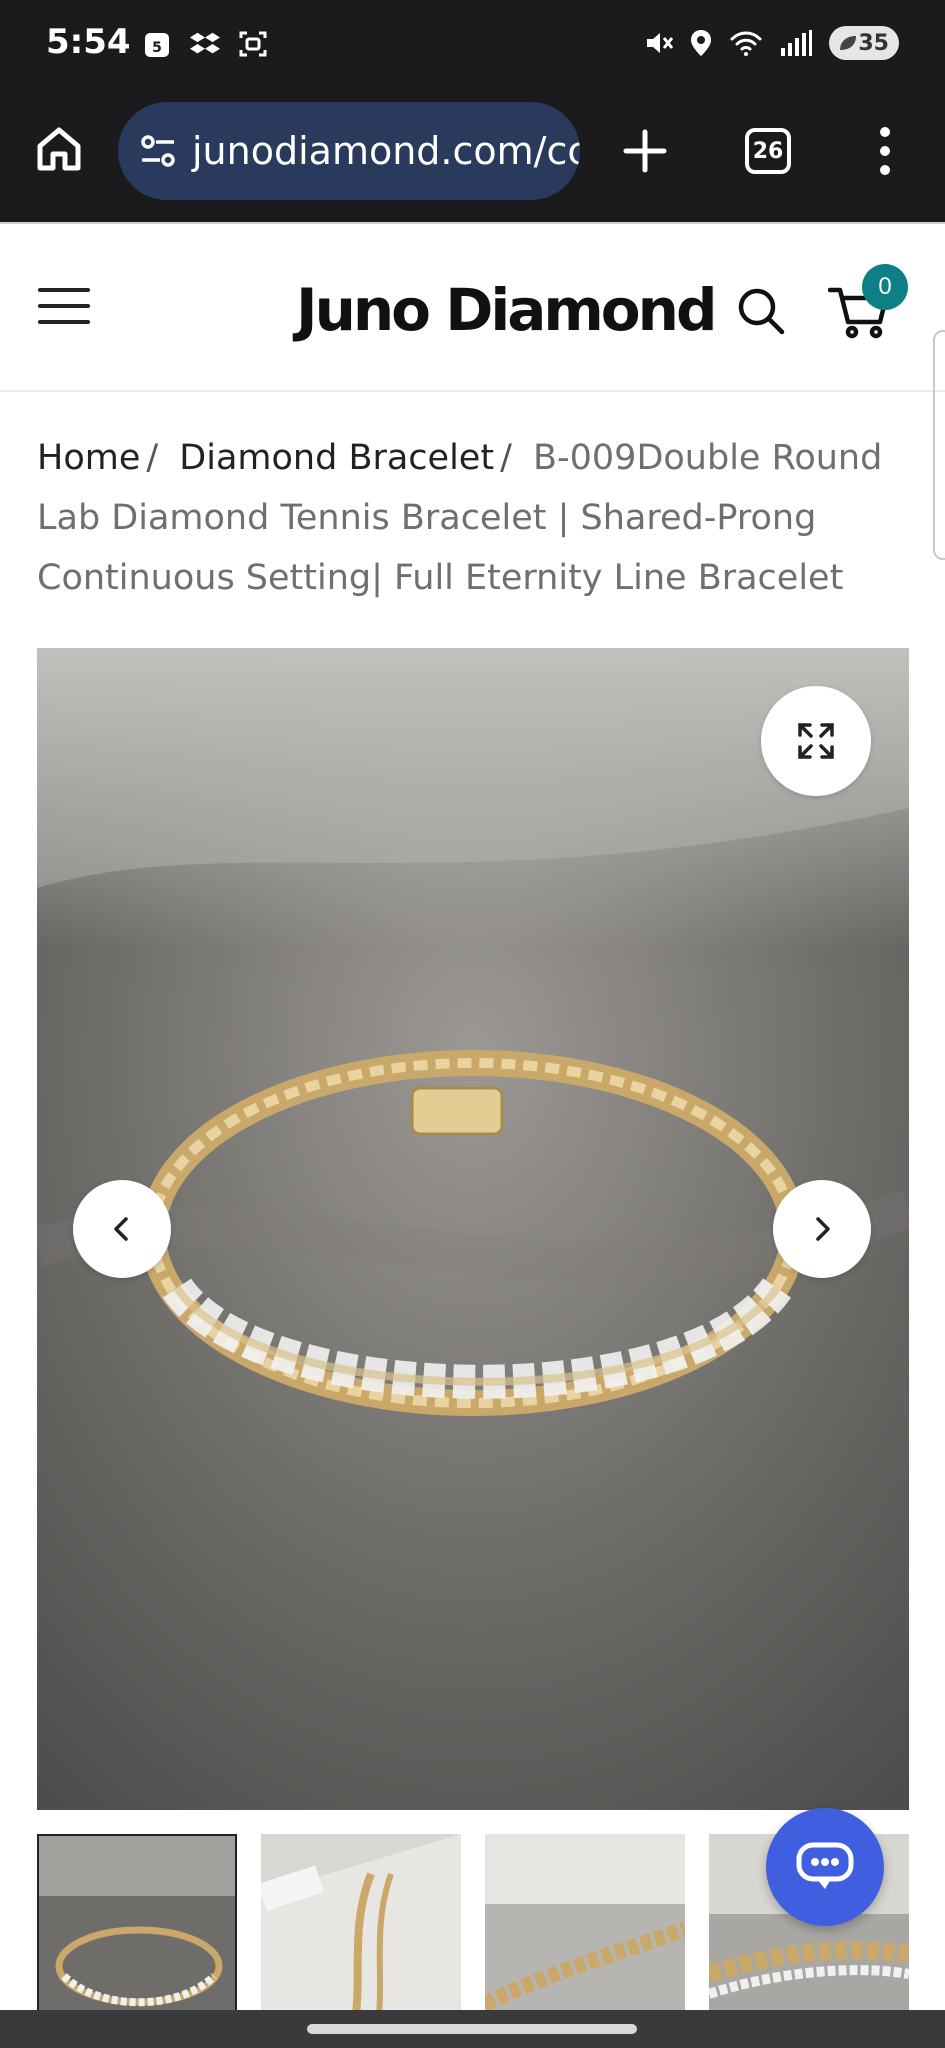 This screenshot has width=945, height=2048. I want to click on site-header: Juno Diamond 0, so click(472, 307).